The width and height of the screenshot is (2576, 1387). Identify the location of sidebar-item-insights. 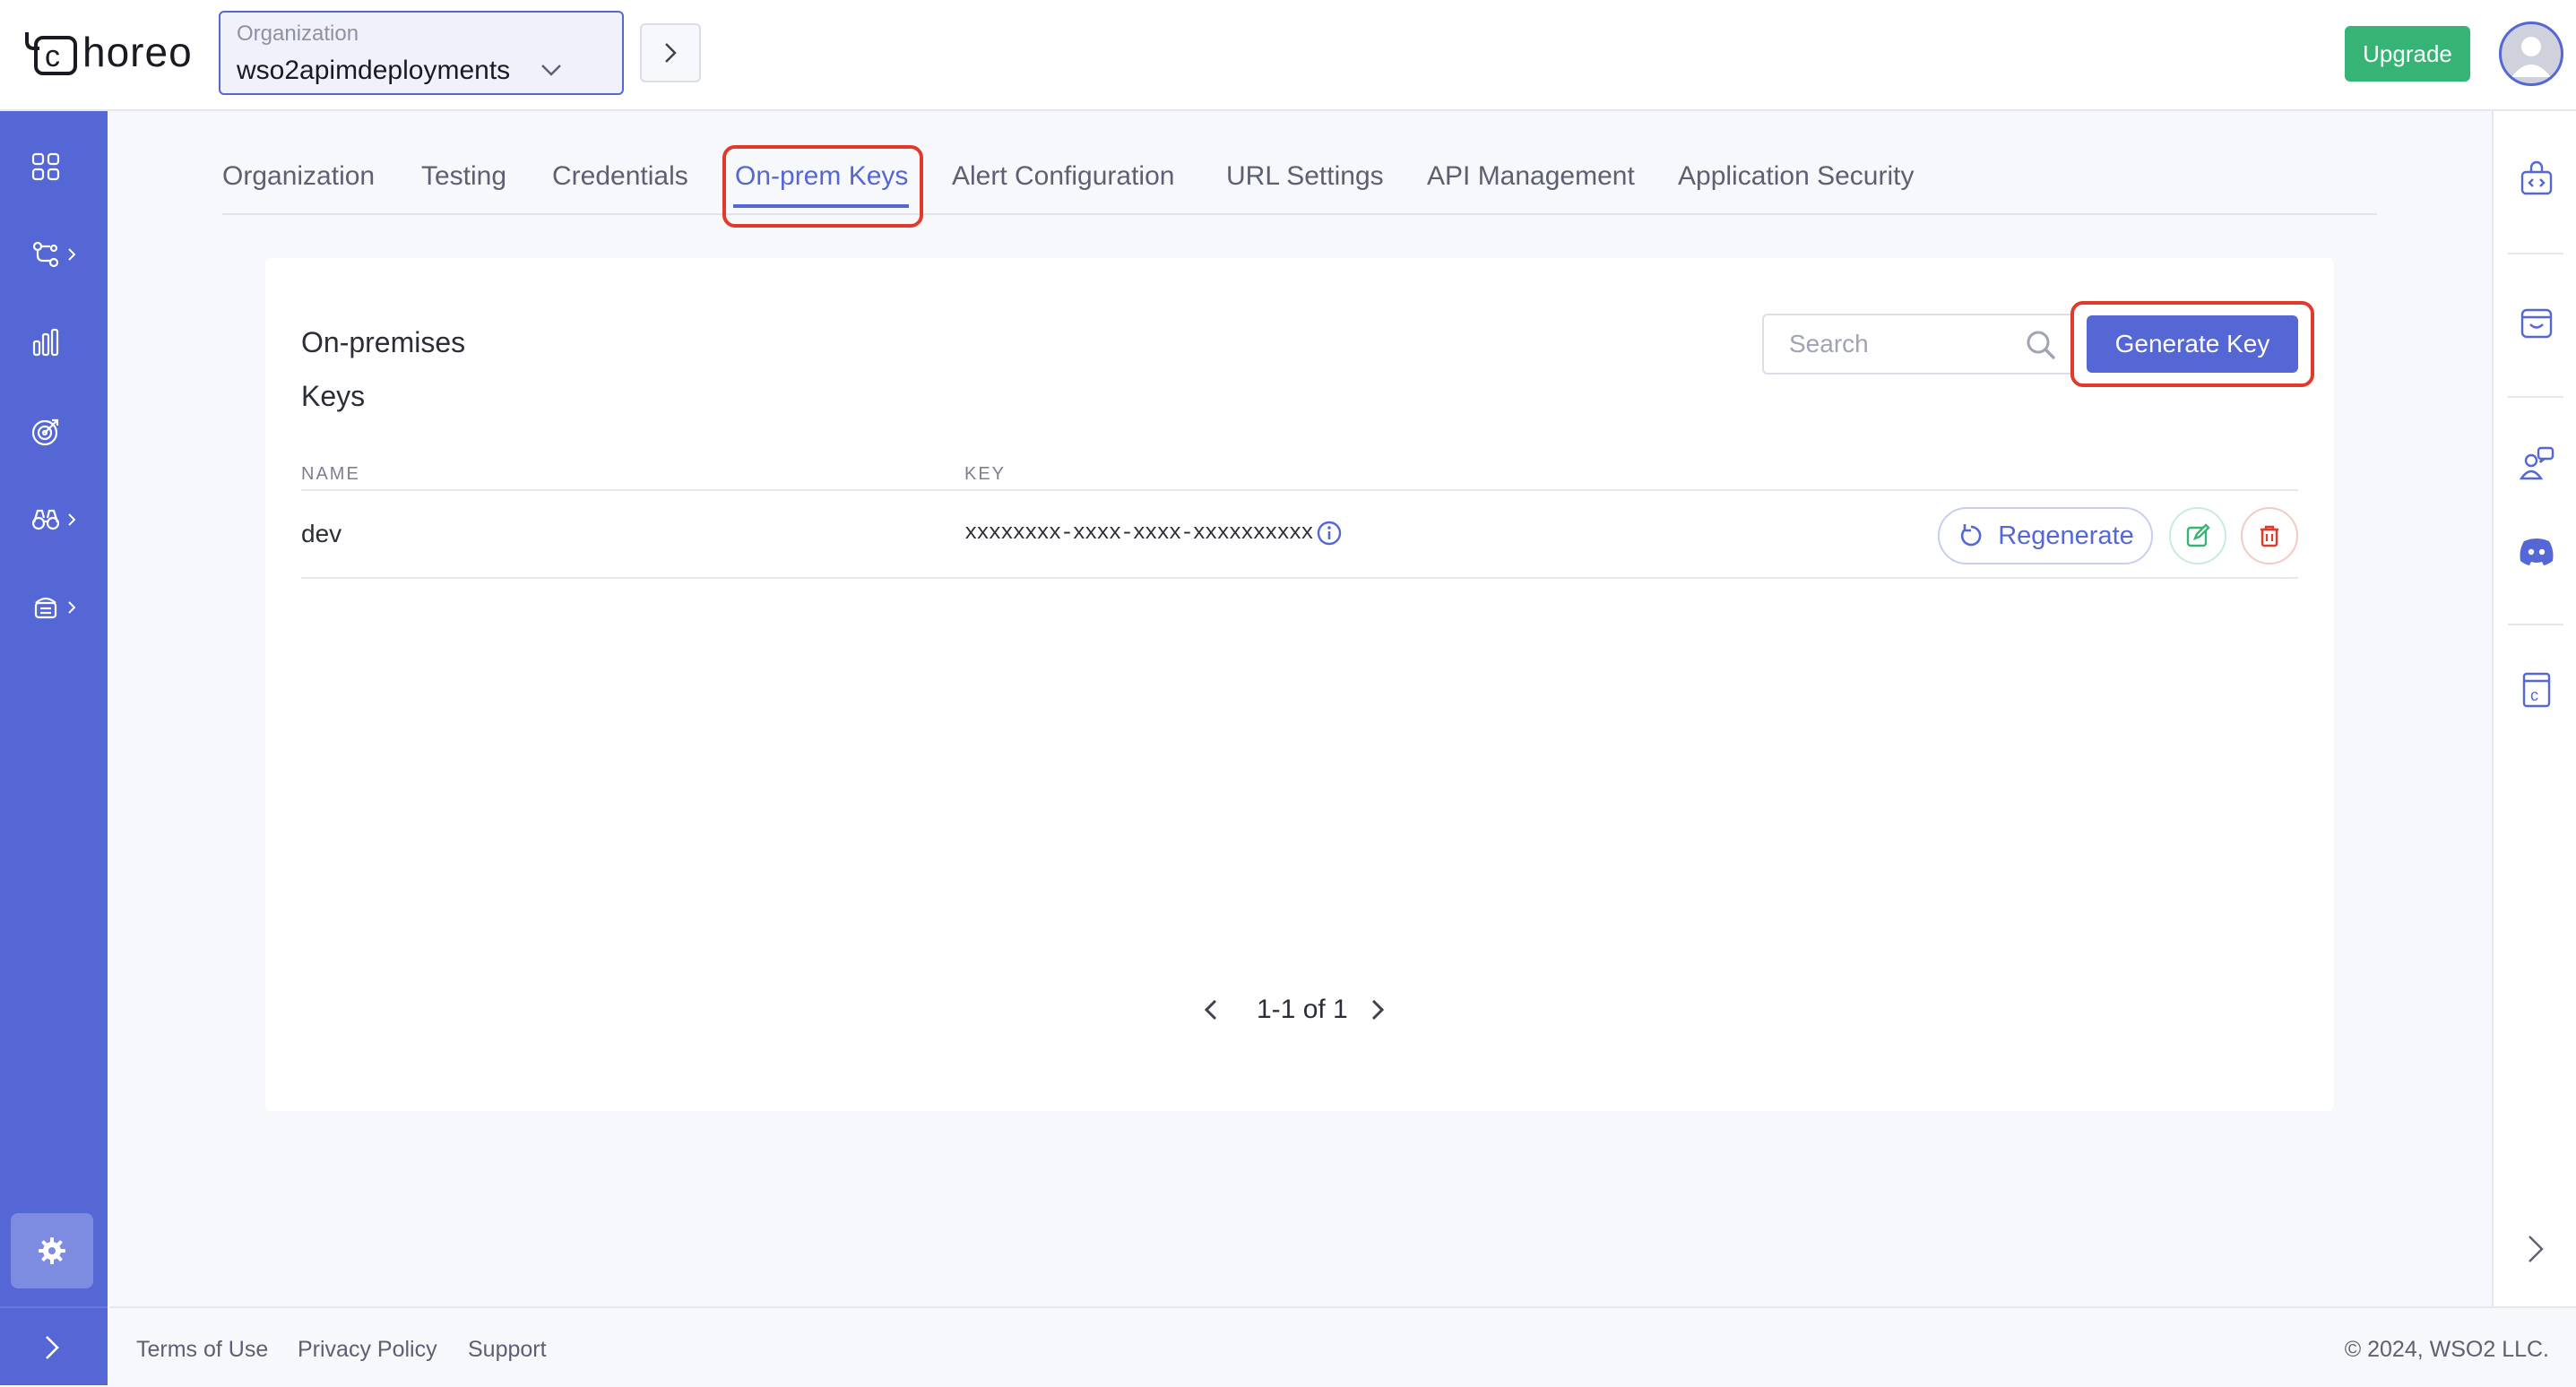
(57, 342).